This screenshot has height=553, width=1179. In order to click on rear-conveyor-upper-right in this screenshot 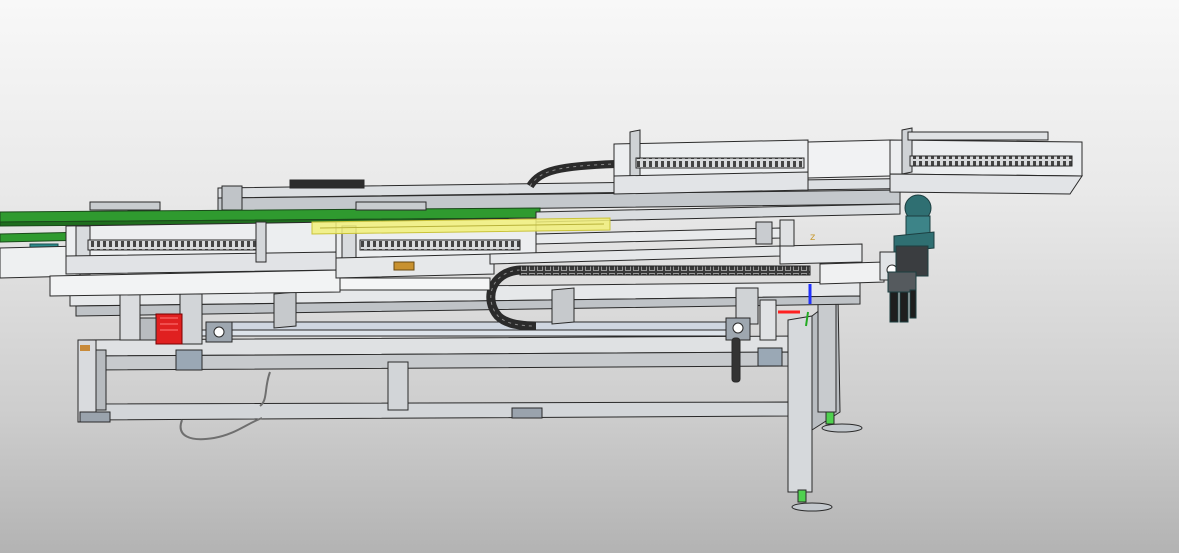, I will do `click(986, 161)`.